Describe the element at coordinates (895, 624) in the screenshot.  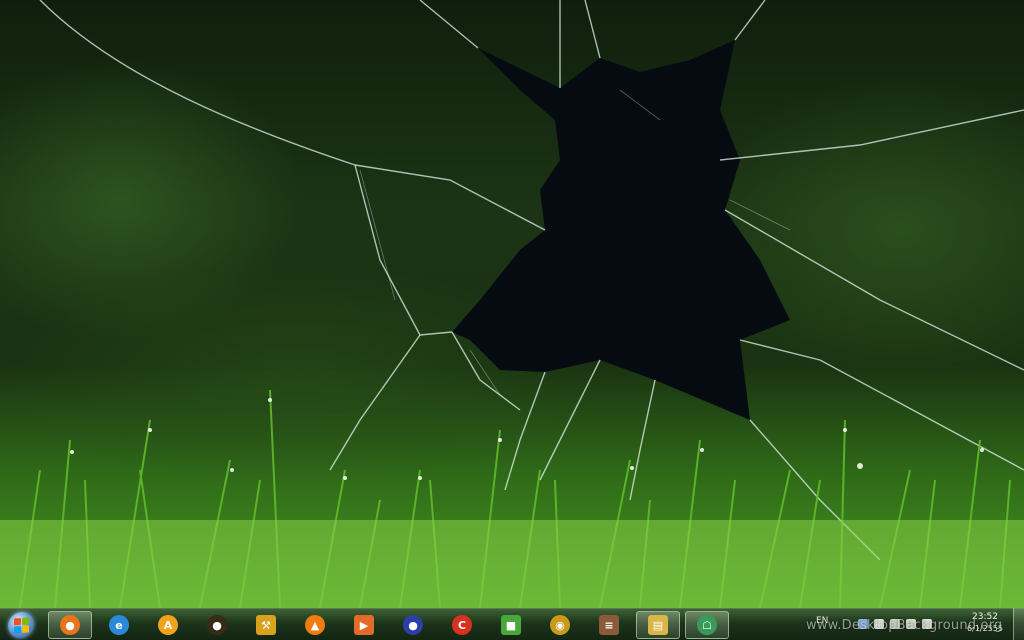
I see `battery-icon` at that location.